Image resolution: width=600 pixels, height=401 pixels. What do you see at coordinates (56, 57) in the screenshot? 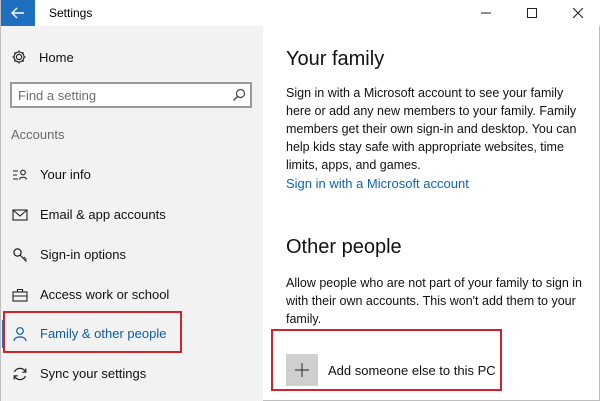
I see `home-label: Home` at bounding box center [56, 57].